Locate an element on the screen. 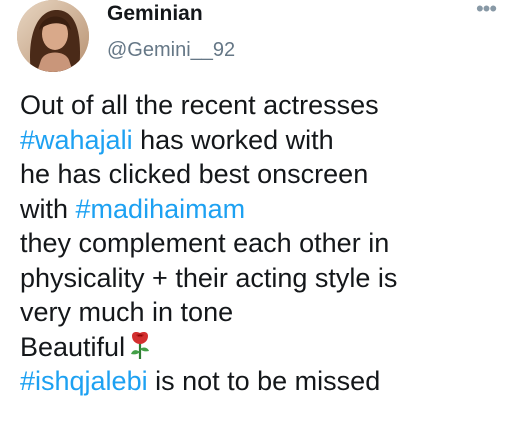  line-text: very much in tone is located at coordinates (127, 312).